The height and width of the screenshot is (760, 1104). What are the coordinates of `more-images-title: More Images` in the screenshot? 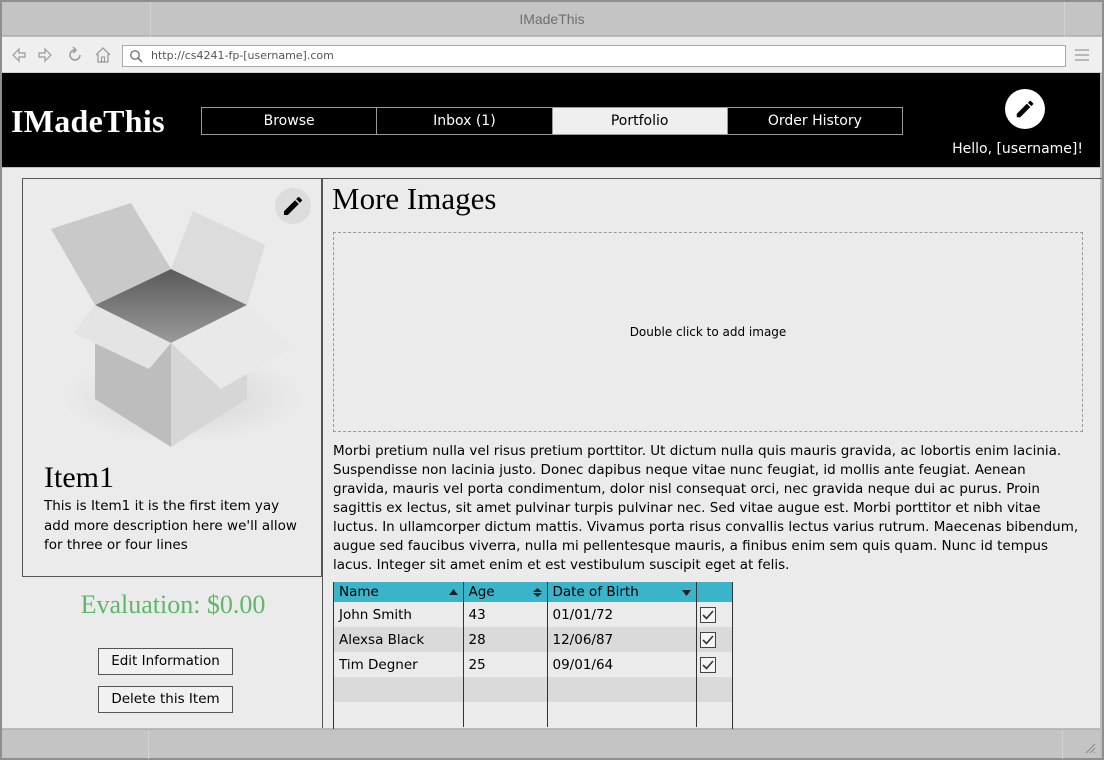 It's located at (414, 198).